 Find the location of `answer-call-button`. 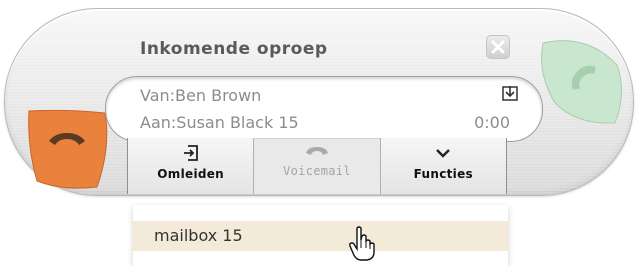

answer-call-button is located at coordinates (582, 79).